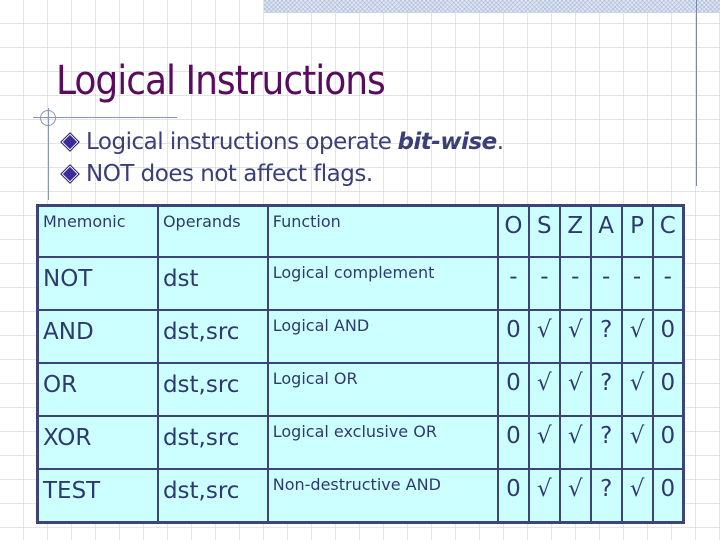 Image resolution: width=720 pixels, height=540 pixels. Describe the element at coordinates (668, 231) in the screenshot. I see `header-flag-c: C` at that location.